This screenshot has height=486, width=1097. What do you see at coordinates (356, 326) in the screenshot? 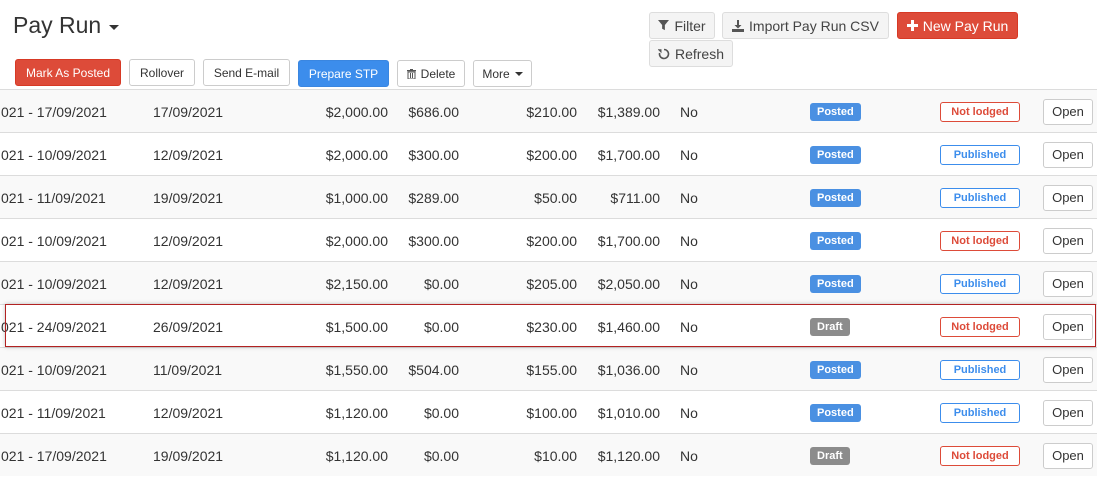
I see `gross-amount-cell: $1,500.00` at bounding box center [356, 326].